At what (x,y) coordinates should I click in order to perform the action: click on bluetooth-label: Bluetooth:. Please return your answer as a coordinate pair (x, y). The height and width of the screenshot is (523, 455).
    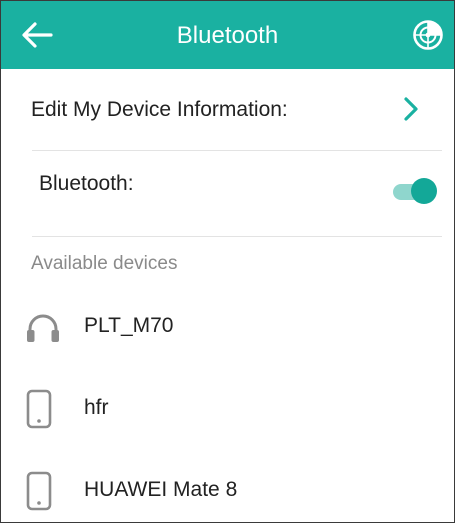
    Looking at the image, I should click on (86, 183).